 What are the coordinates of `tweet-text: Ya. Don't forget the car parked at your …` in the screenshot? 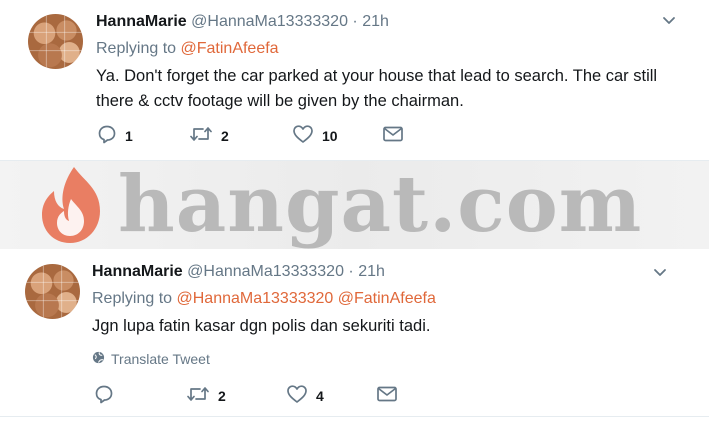 It's located at (377, 88).